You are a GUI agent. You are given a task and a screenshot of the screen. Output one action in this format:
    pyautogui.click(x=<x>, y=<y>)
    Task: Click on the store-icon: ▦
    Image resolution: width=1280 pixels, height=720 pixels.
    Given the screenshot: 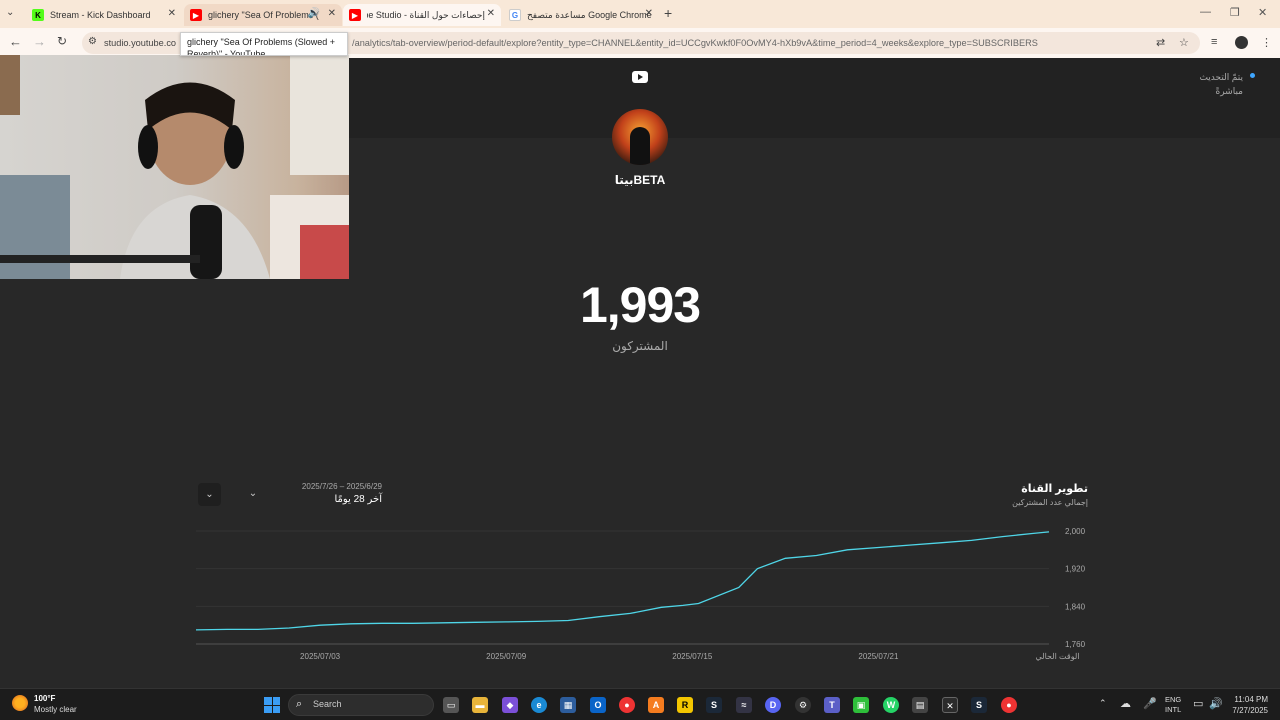 What is the action you would take?
    pyautogui.click(x=568, y=705)
    